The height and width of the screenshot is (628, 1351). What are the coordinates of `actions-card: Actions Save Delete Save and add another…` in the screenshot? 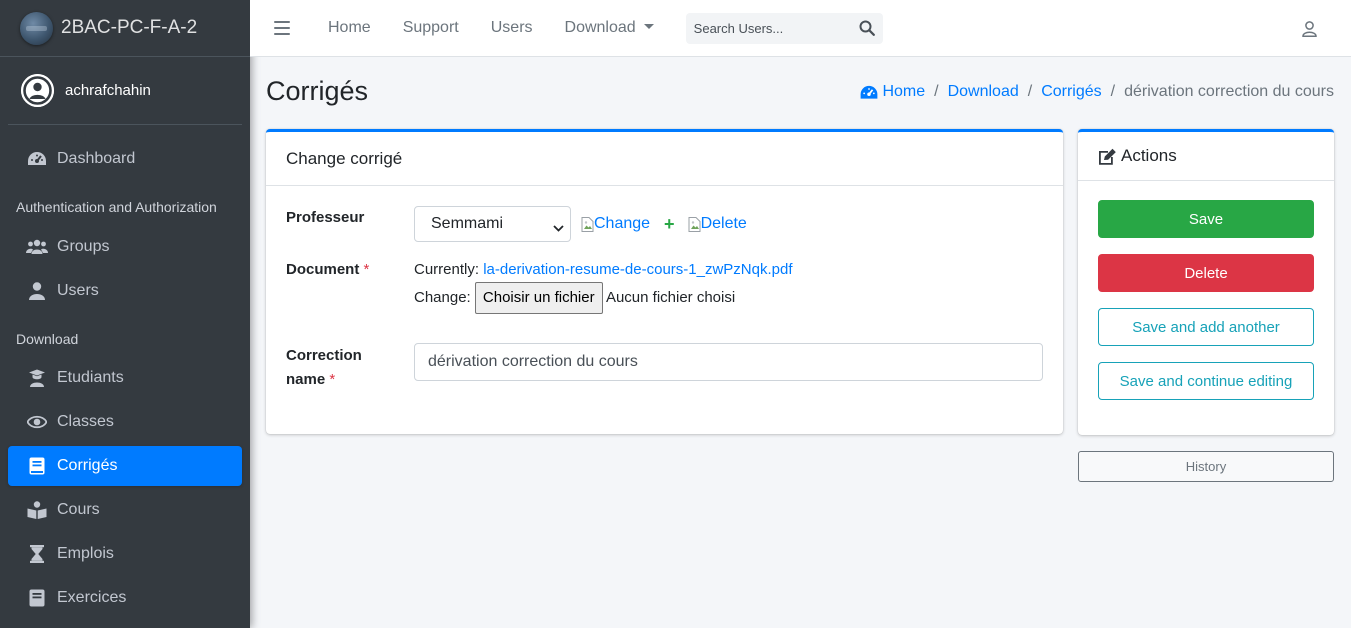 It's located at (1206, 282).